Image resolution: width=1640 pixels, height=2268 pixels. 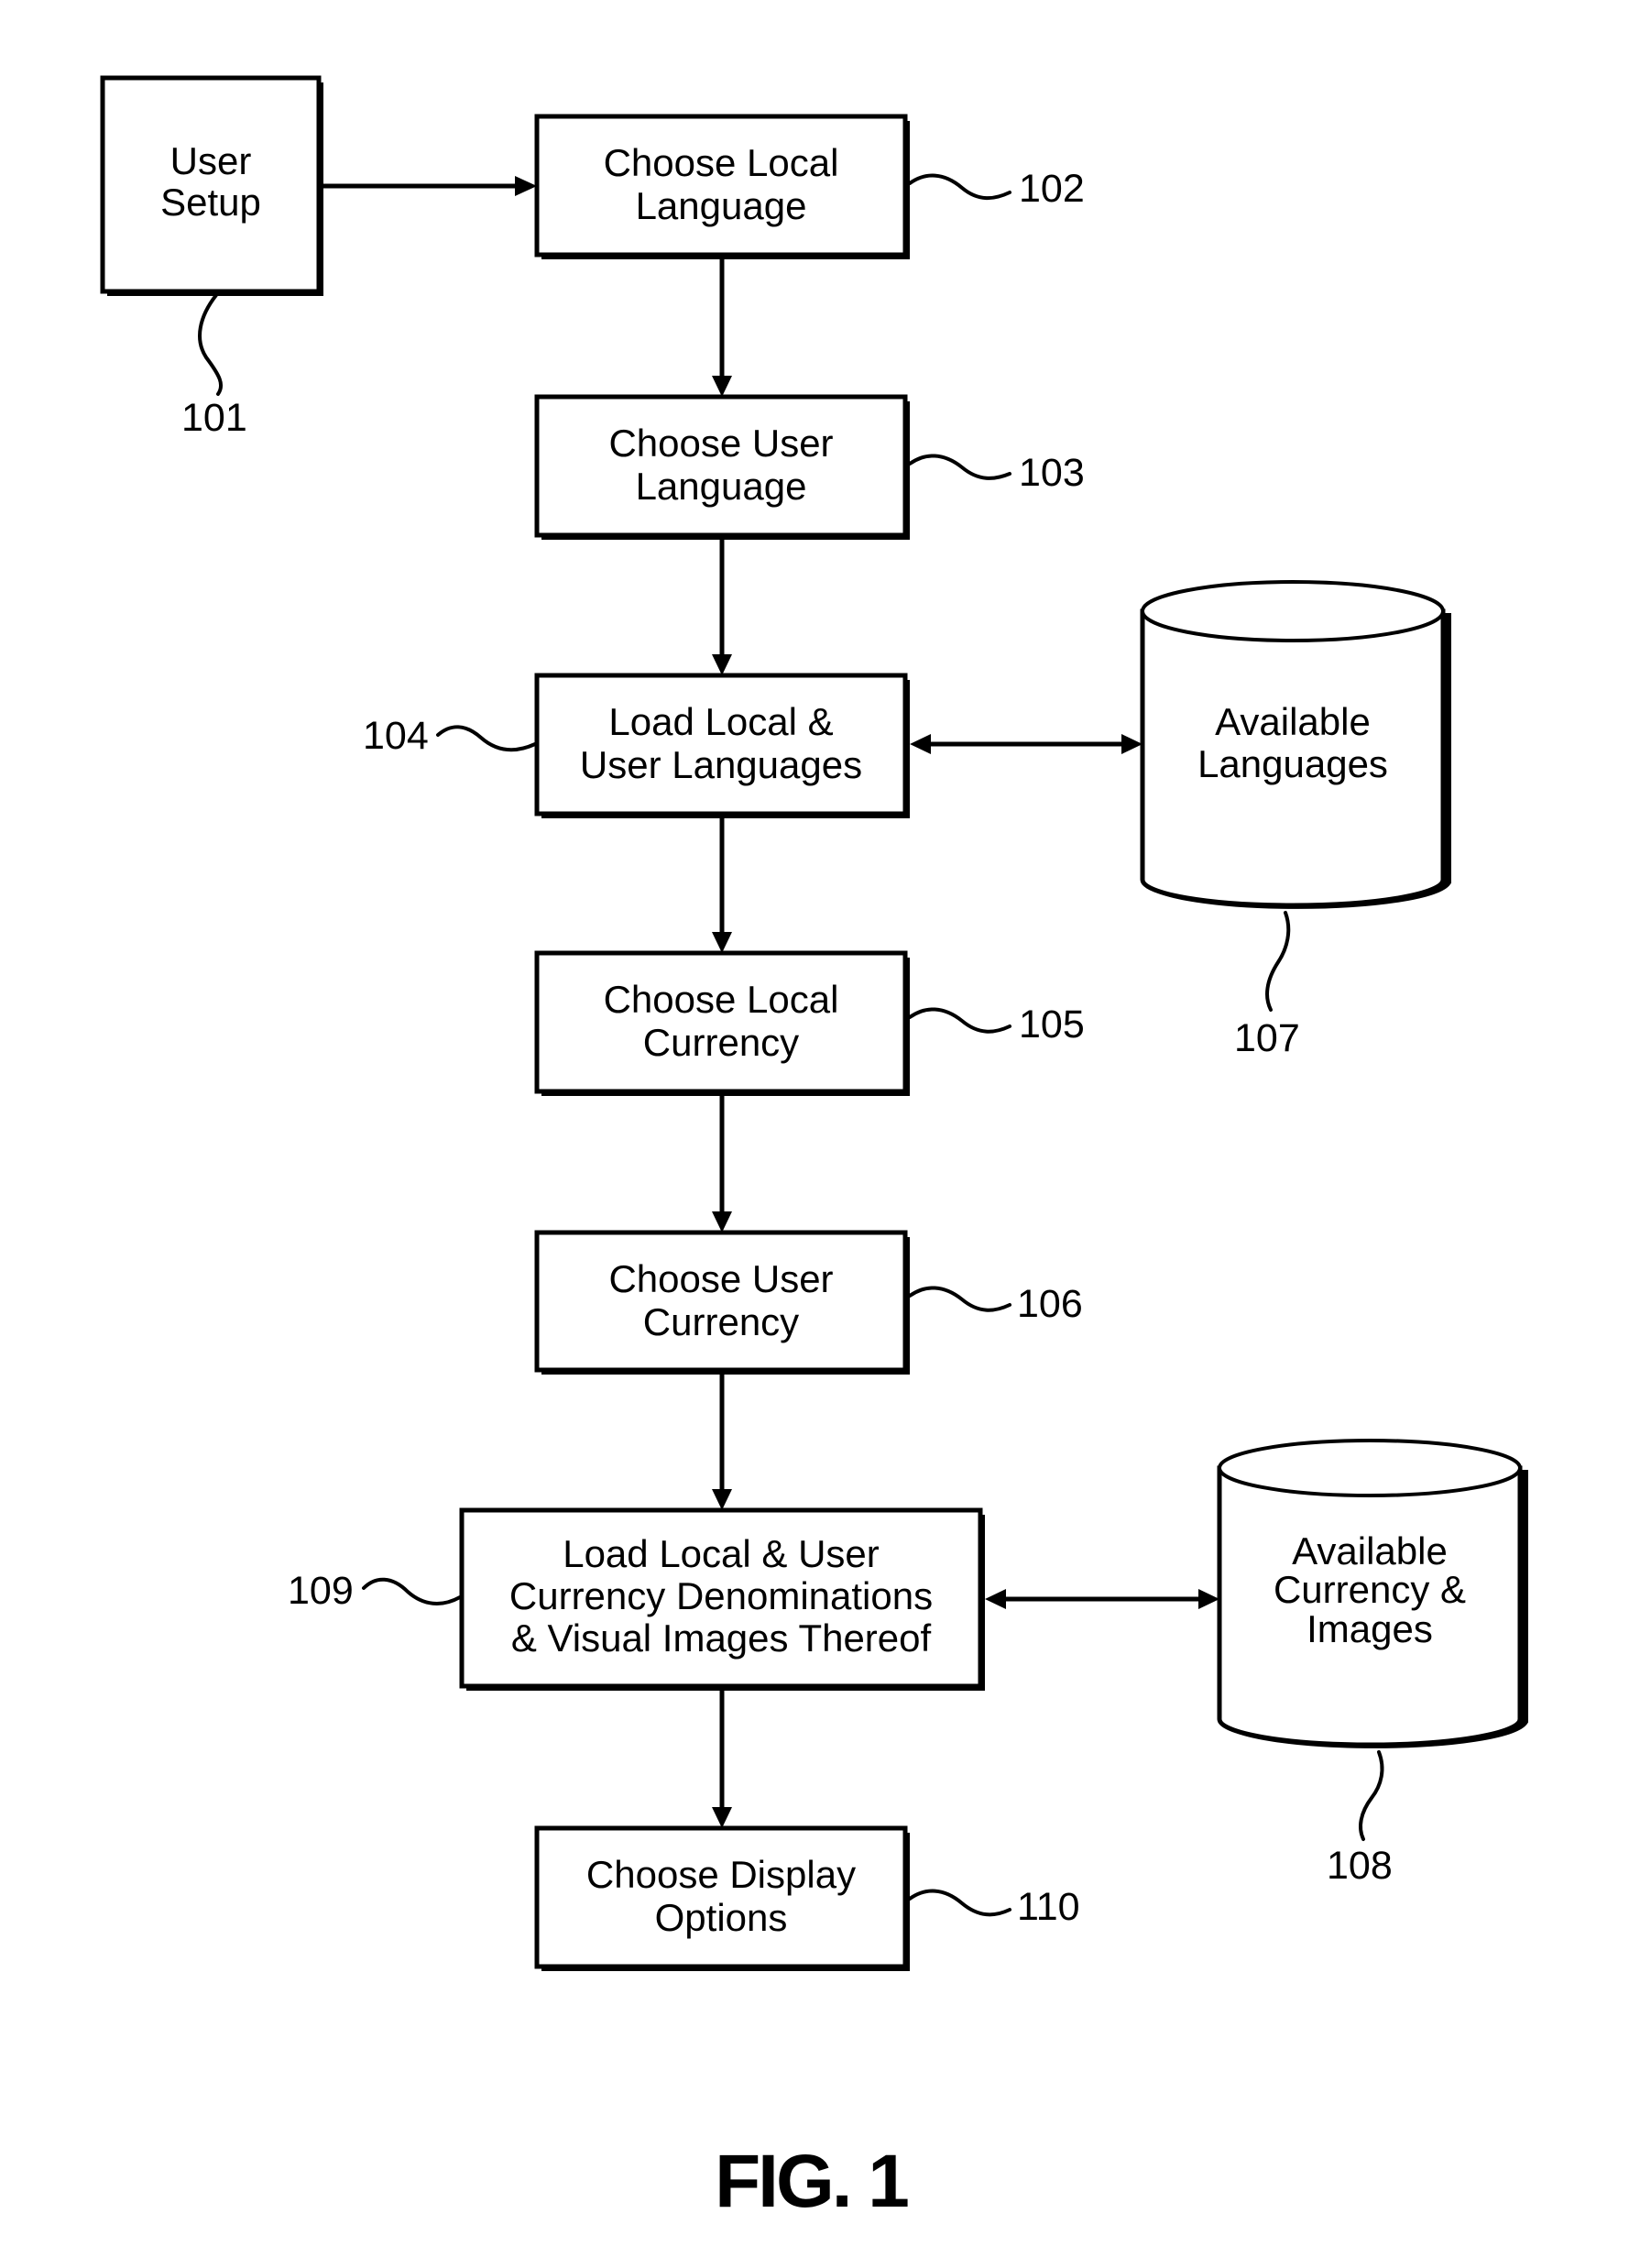 What do you see at coordinates (211, 160) in the screenshot?
I see `node-label-line: User` at bounding box center [211, 160].